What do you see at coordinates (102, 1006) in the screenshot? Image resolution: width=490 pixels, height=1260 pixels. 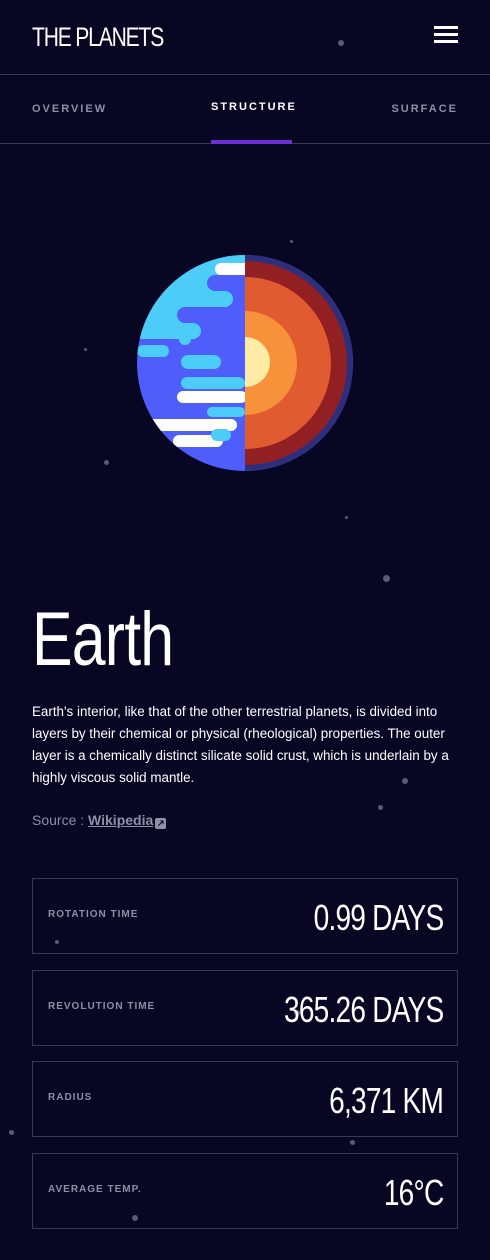 I see `stat-label: REVOLUTION TIME` at bounding box center [102, 1006].